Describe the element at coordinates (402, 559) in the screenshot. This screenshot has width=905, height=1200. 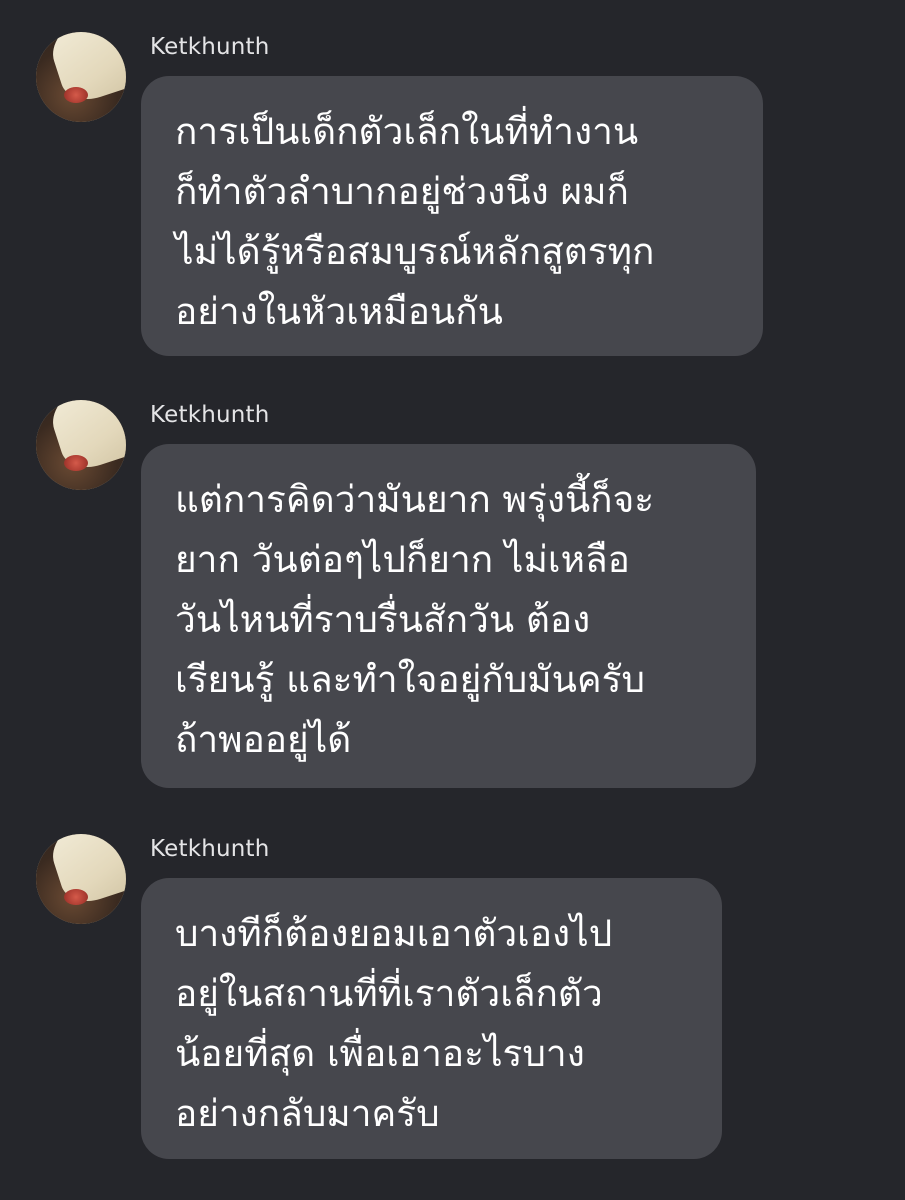
I see `message-line: ยาก วันต่อๆไปก็ยาก ไม่เหลือ` at that location.